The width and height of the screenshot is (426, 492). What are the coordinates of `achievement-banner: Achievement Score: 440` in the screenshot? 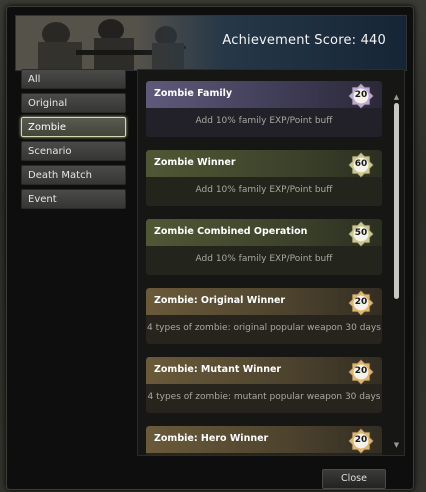 It's located at (211, 43).